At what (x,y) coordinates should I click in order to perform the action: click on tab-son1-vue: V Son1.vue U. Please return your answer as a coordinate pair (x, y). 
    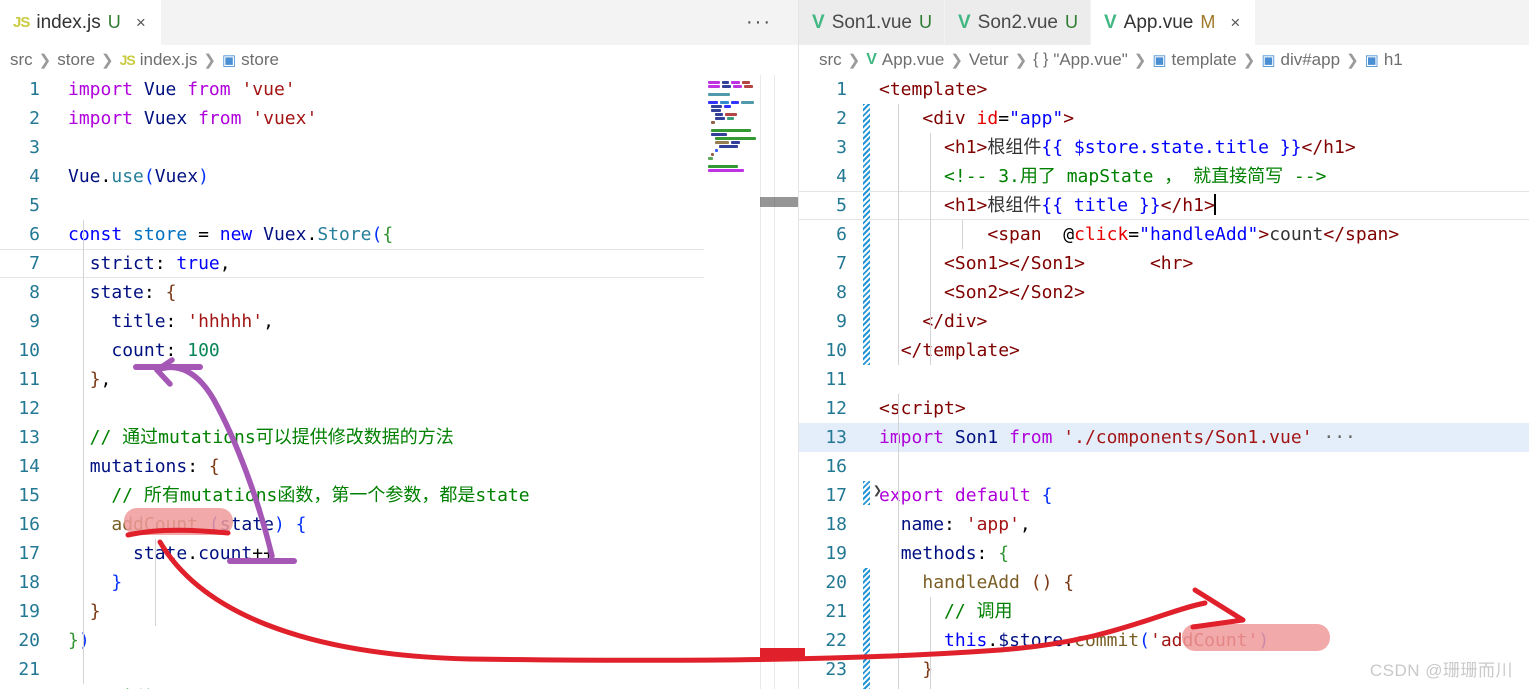
    Looking at the image, I should click on (872, 22).